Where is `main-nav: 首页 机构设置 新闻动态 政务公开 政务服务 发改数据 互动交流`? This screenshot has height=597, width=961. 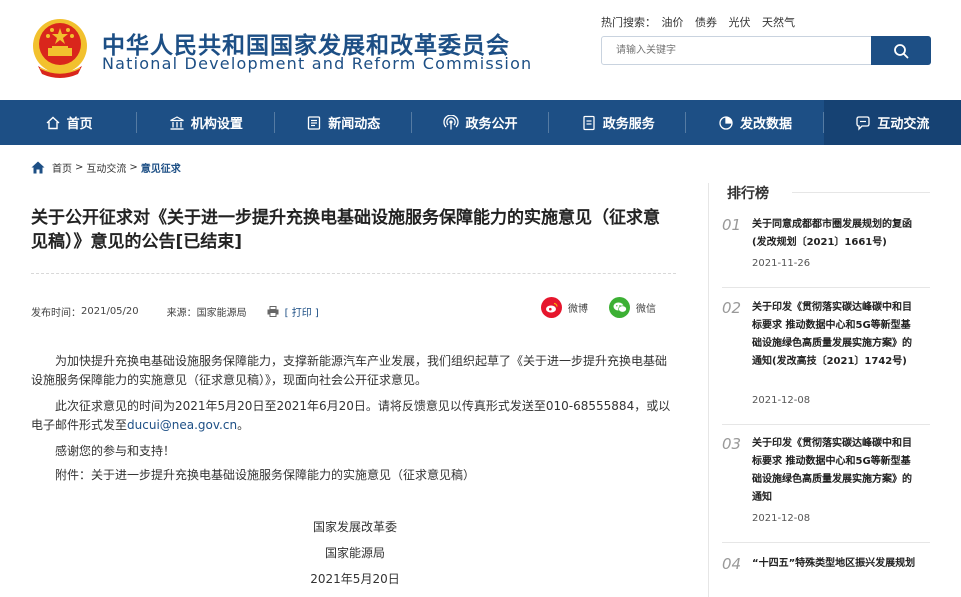 main-nav: 首页 机构设置 新闻动态 政务公开 政务服务 发改数据 互动交流 is located at coordinates (480, 122).